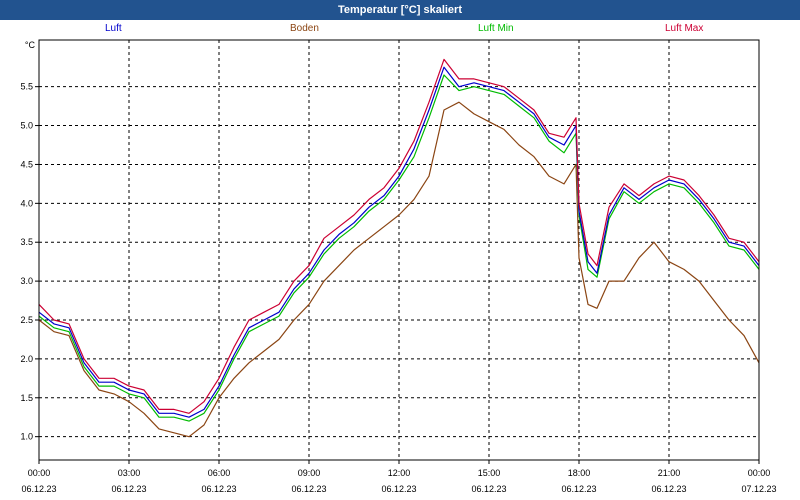 The image size is (800, 500). Describe the element at coordinates (399, 473) in the screenshot. I see `x-tick-label-time: 12:00` at that location.